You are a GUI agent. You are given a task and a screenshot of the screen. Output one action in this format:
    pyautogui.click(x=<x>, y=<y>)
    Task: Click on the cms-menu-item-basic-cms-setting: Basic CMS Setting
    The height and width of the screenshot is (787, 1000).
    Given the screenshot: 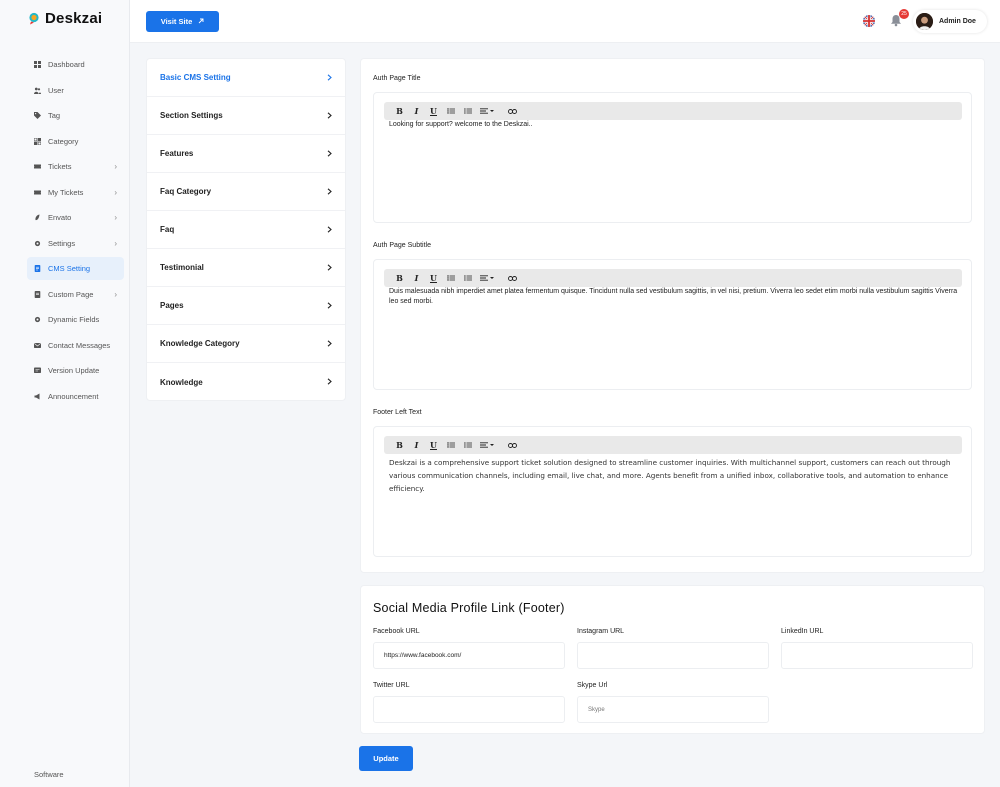 What is the action you would take?
    pyautogui.click(x=246, y=78)
    